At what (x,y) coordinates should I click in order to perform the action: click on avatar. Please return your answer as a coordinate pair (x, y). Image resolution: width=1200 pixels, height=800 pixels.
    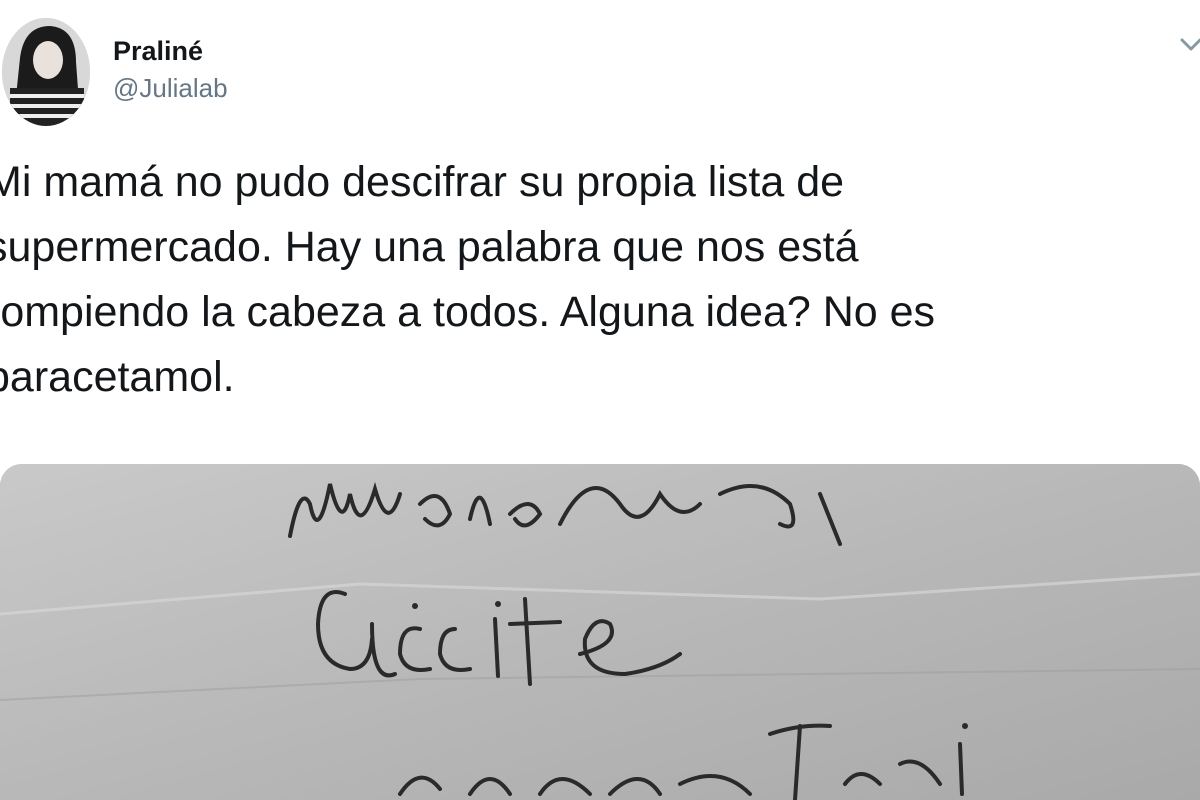
    Looking at the image, I should click on (46, 72).